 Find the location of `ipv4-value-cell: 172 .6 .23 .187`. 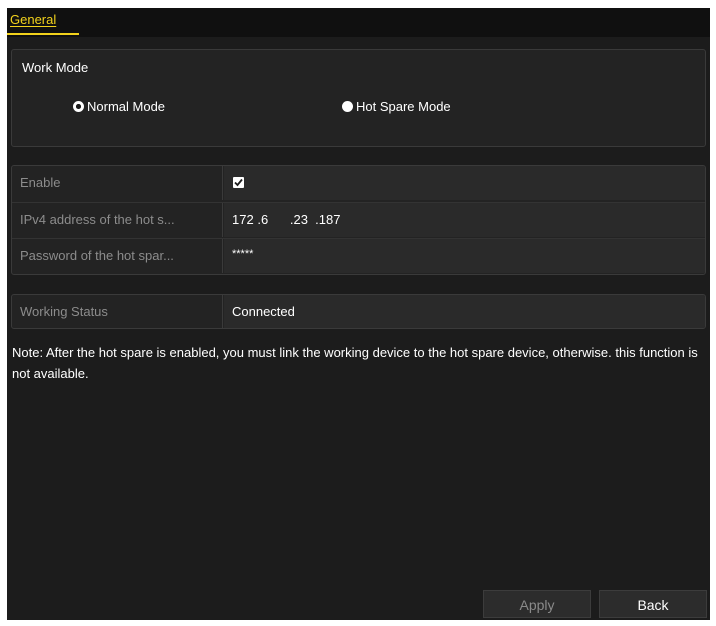

ipv4-value-cell: 172 .6 .23 .187 is located at coordinates (464, 220).